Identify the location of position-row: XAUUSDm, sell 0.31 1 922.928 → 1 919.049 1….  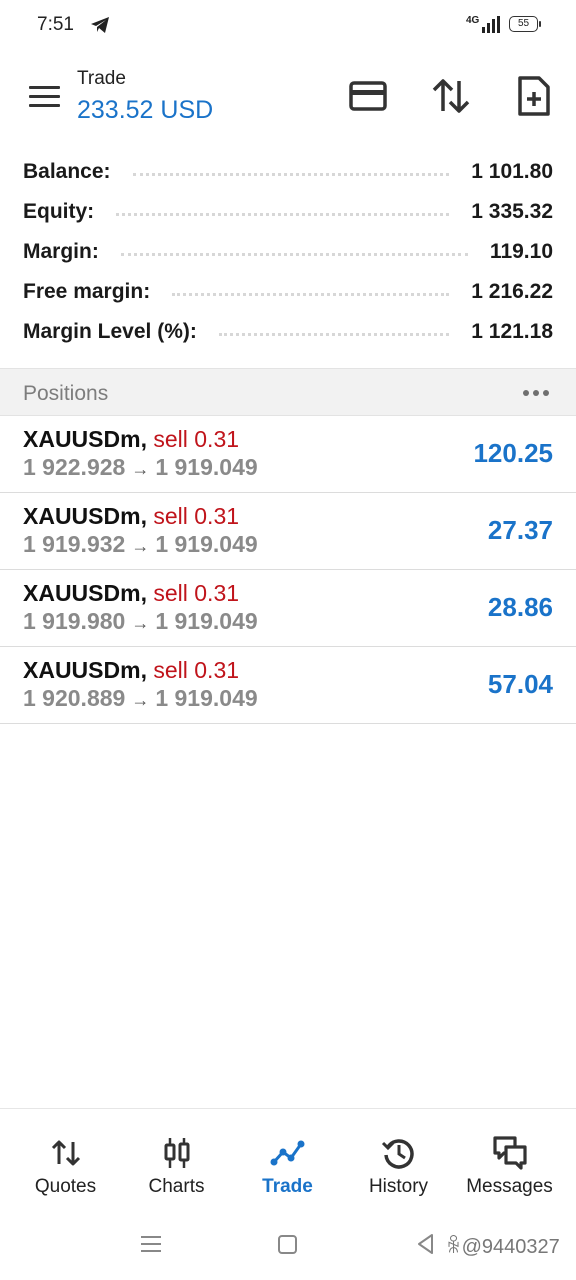
(288, 454).